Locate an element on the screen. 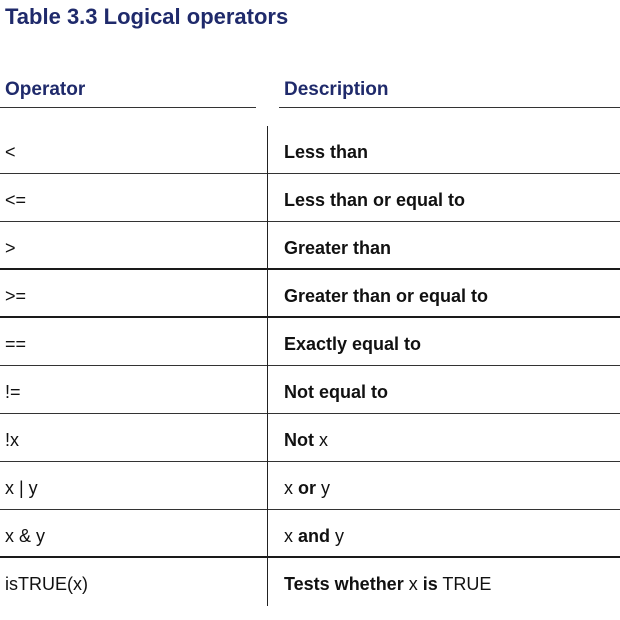 The height and width of the screenshot is (620, 620). operator-cell: <= is located at coordinates (16, 200).